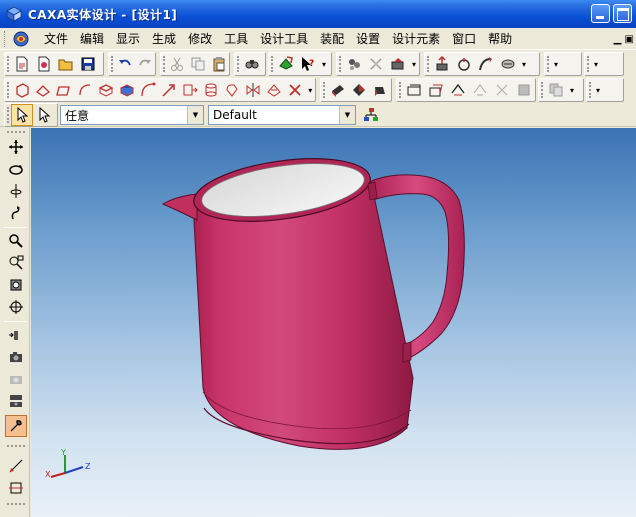 This screenshot has width=636, height=517. I want to click on selection-filter-select: 任意 ▼, so click(132, 115).